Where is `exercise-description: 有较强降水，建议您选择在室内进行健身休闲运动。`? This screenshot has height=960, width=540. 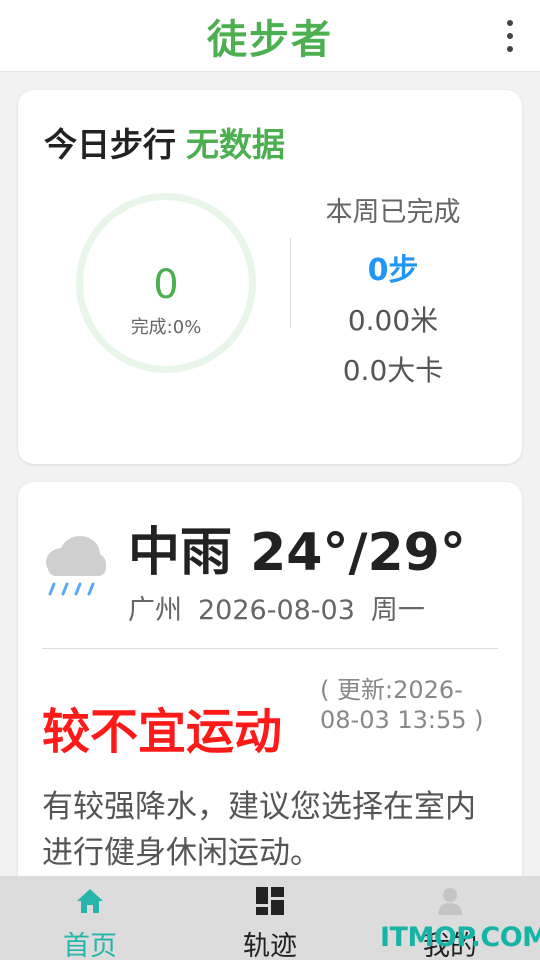
exercise-description: 有较强降水，建议您选择在室内进行健身休闲运动。 is located at coordinates (259, 830).